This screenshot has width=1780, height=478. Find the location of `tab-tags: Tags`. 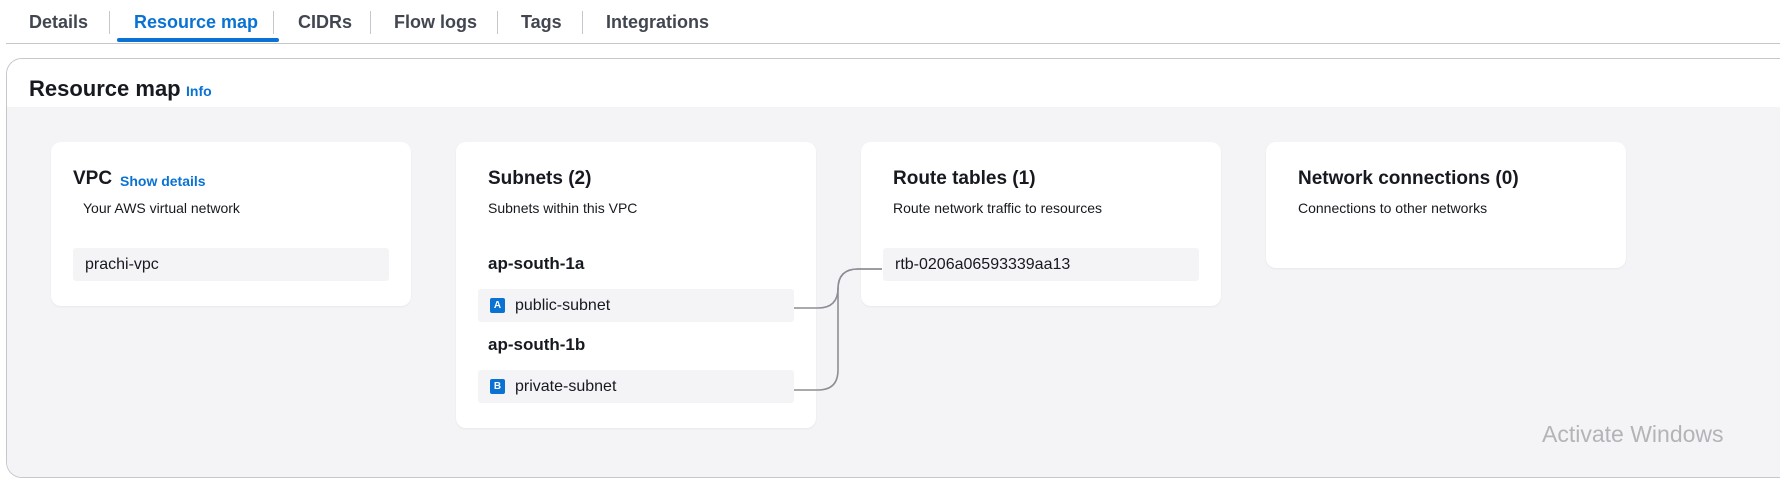

tab-tags: Tags is located at coordinates (541, 22).